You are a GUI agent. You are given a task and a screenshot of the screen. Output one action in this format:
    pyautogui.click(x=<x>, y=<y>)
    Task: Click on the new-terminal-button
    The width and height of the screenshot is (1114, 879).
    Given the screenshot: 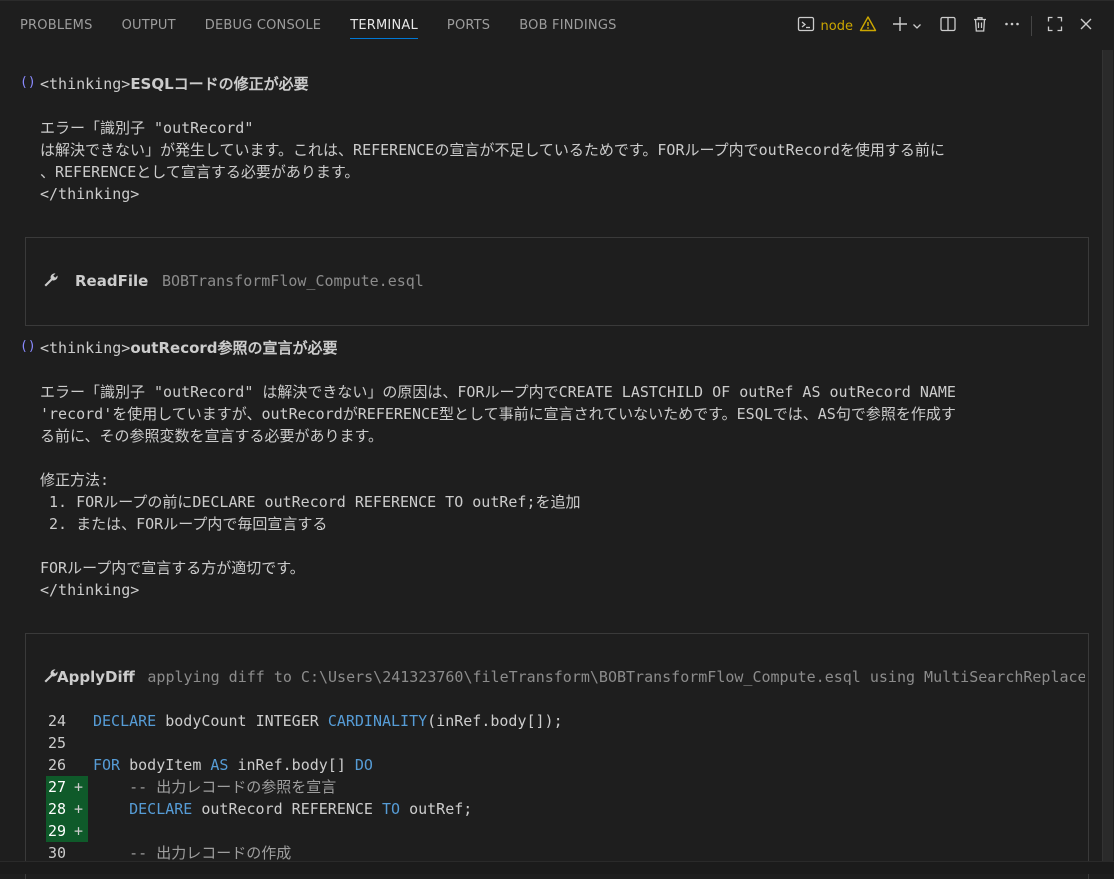 What is the action you would take?
    pyautogui.click(x=900, y=26)
    